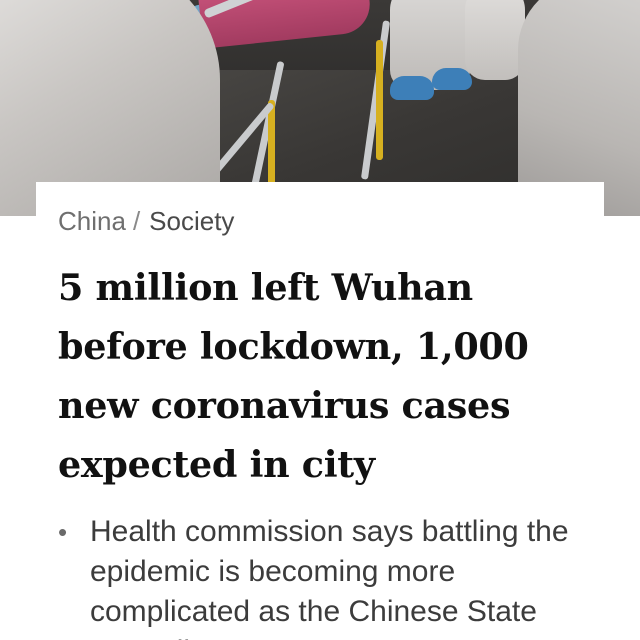  I want to click on hero-worker-background-shape, so click(495, 40).